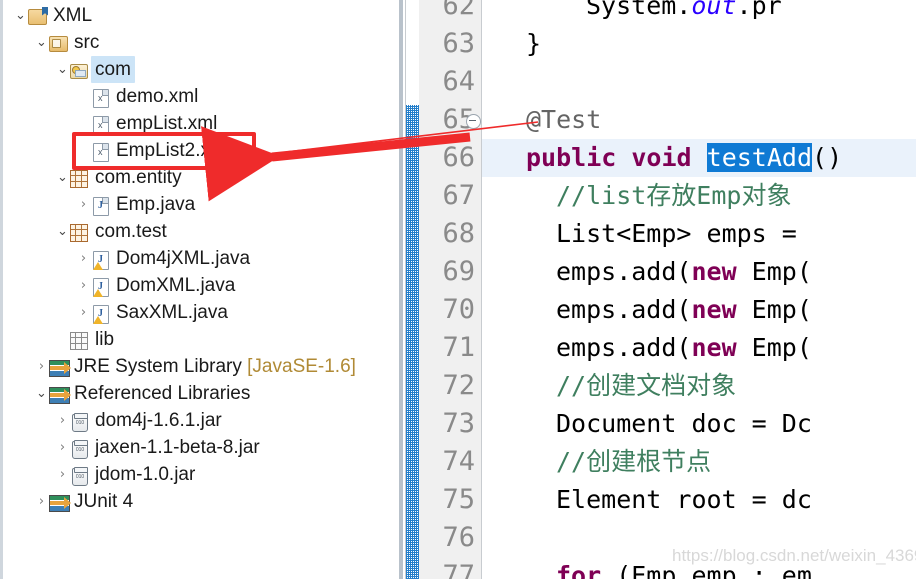 Image resolution: width=916 pixels, height=579 pixels. I want to click on tree-item-dom4j-1-6-1-jar: › dom4j-1.6.1.jar, so click(200, 420).